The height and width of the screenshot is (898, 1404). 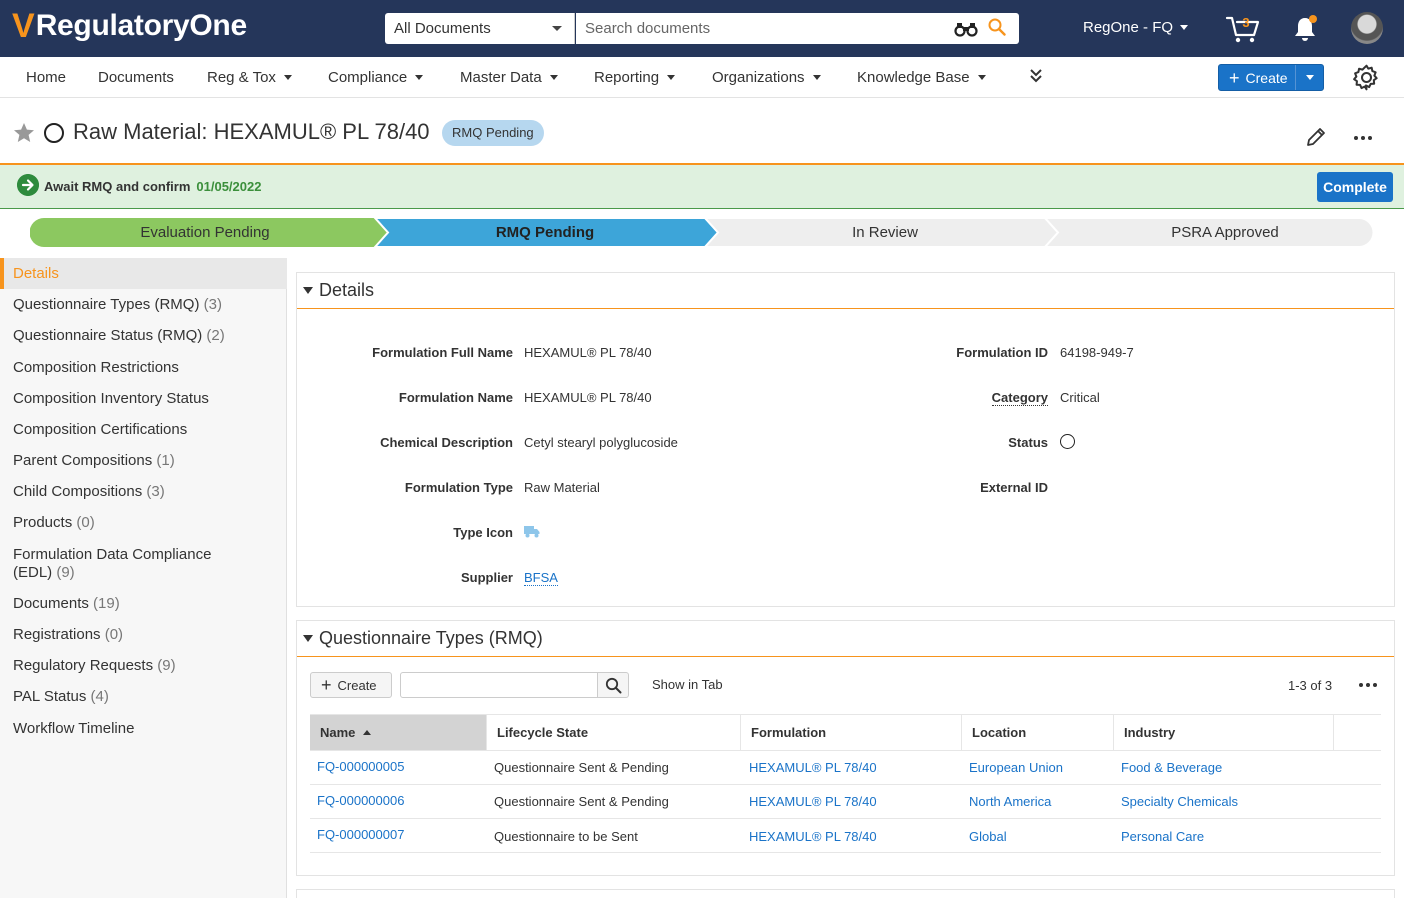 What do you see at coordinates (50, 696) in the screenshot?
I see `sidebar-item-label: PAL Status` at bounding box center [50, 696].